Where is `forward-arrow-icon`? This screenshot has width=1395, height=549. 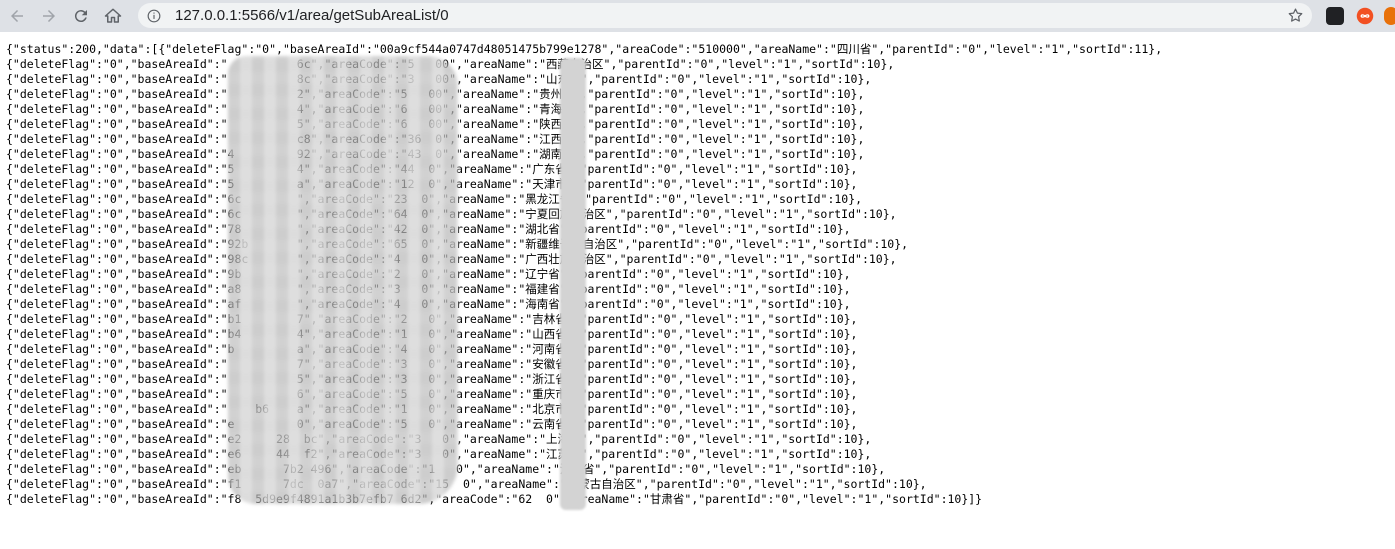
forward-arrow-icon is located at coordinates (49, 16).